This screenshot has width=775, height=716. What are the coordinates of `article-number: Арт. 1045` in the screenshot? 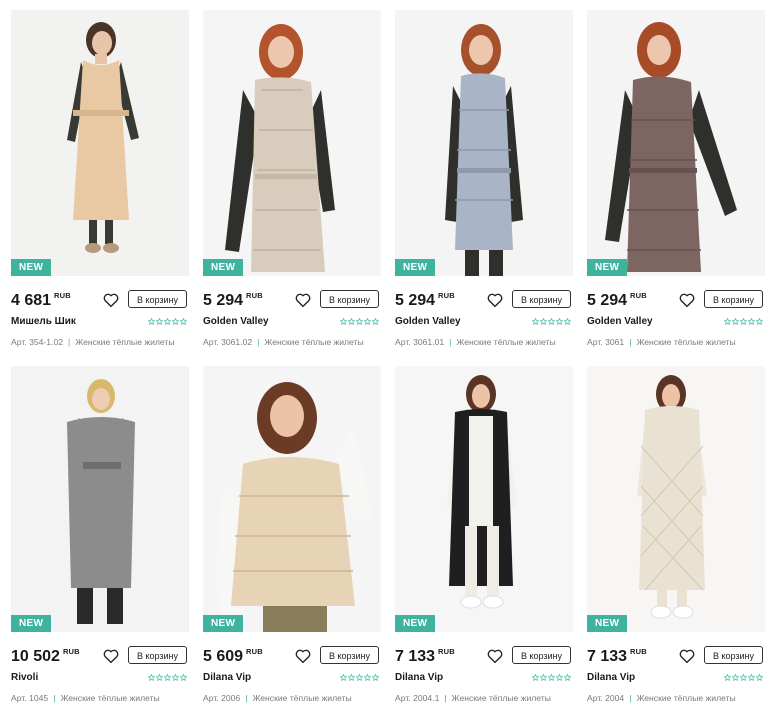 It's located at (30, 698).